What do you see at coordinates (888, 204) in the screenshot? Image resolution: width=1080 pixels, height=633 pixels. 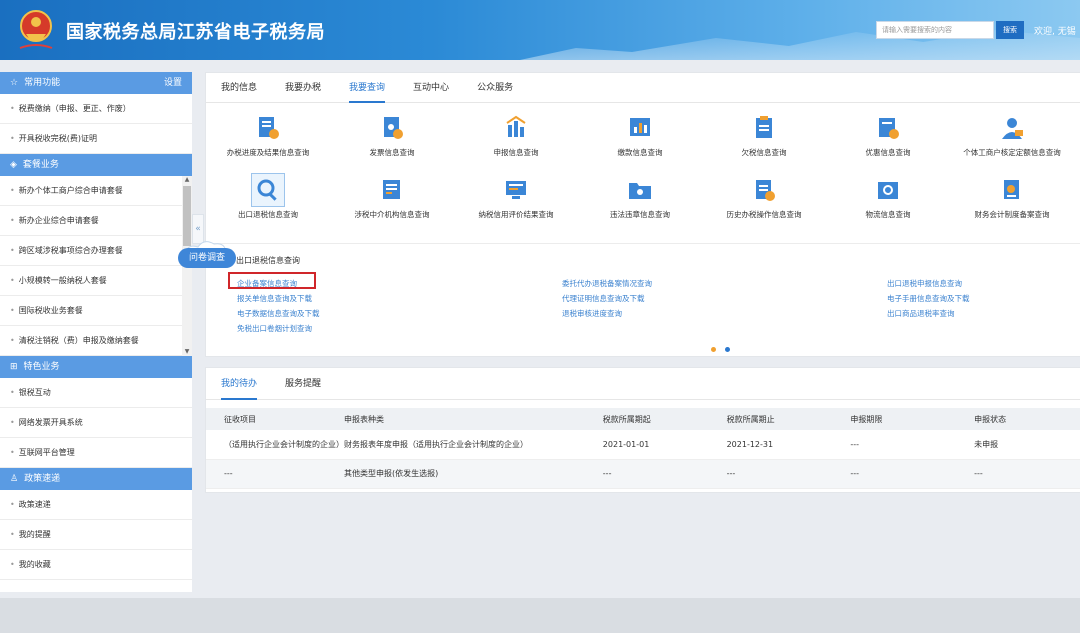 I see `query-item-logistics: 物流信息查询` at bounding box center [888, 204].